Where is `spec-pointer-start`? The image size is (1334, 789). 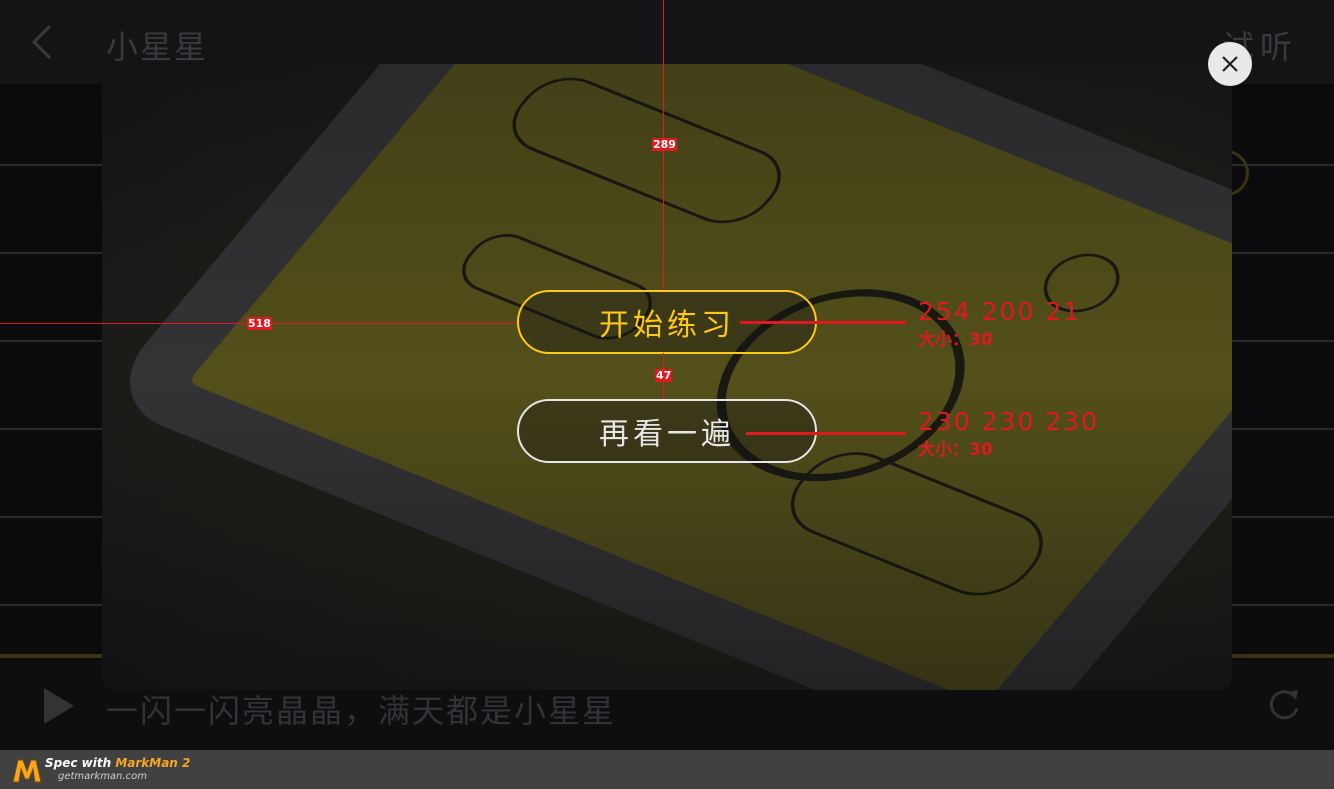 spec-pointer-start is located at coordinates (823, 322).